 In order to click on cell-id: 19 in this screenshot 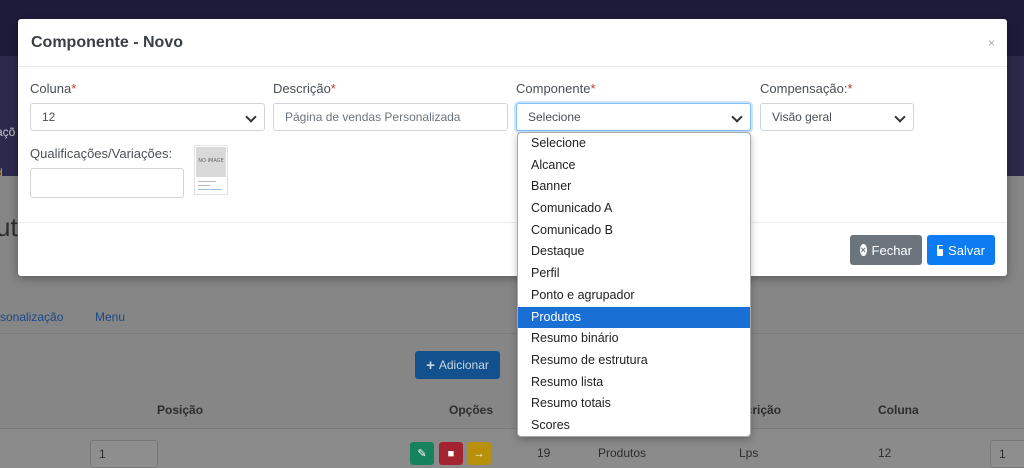, I will do `click(544, 453)`.